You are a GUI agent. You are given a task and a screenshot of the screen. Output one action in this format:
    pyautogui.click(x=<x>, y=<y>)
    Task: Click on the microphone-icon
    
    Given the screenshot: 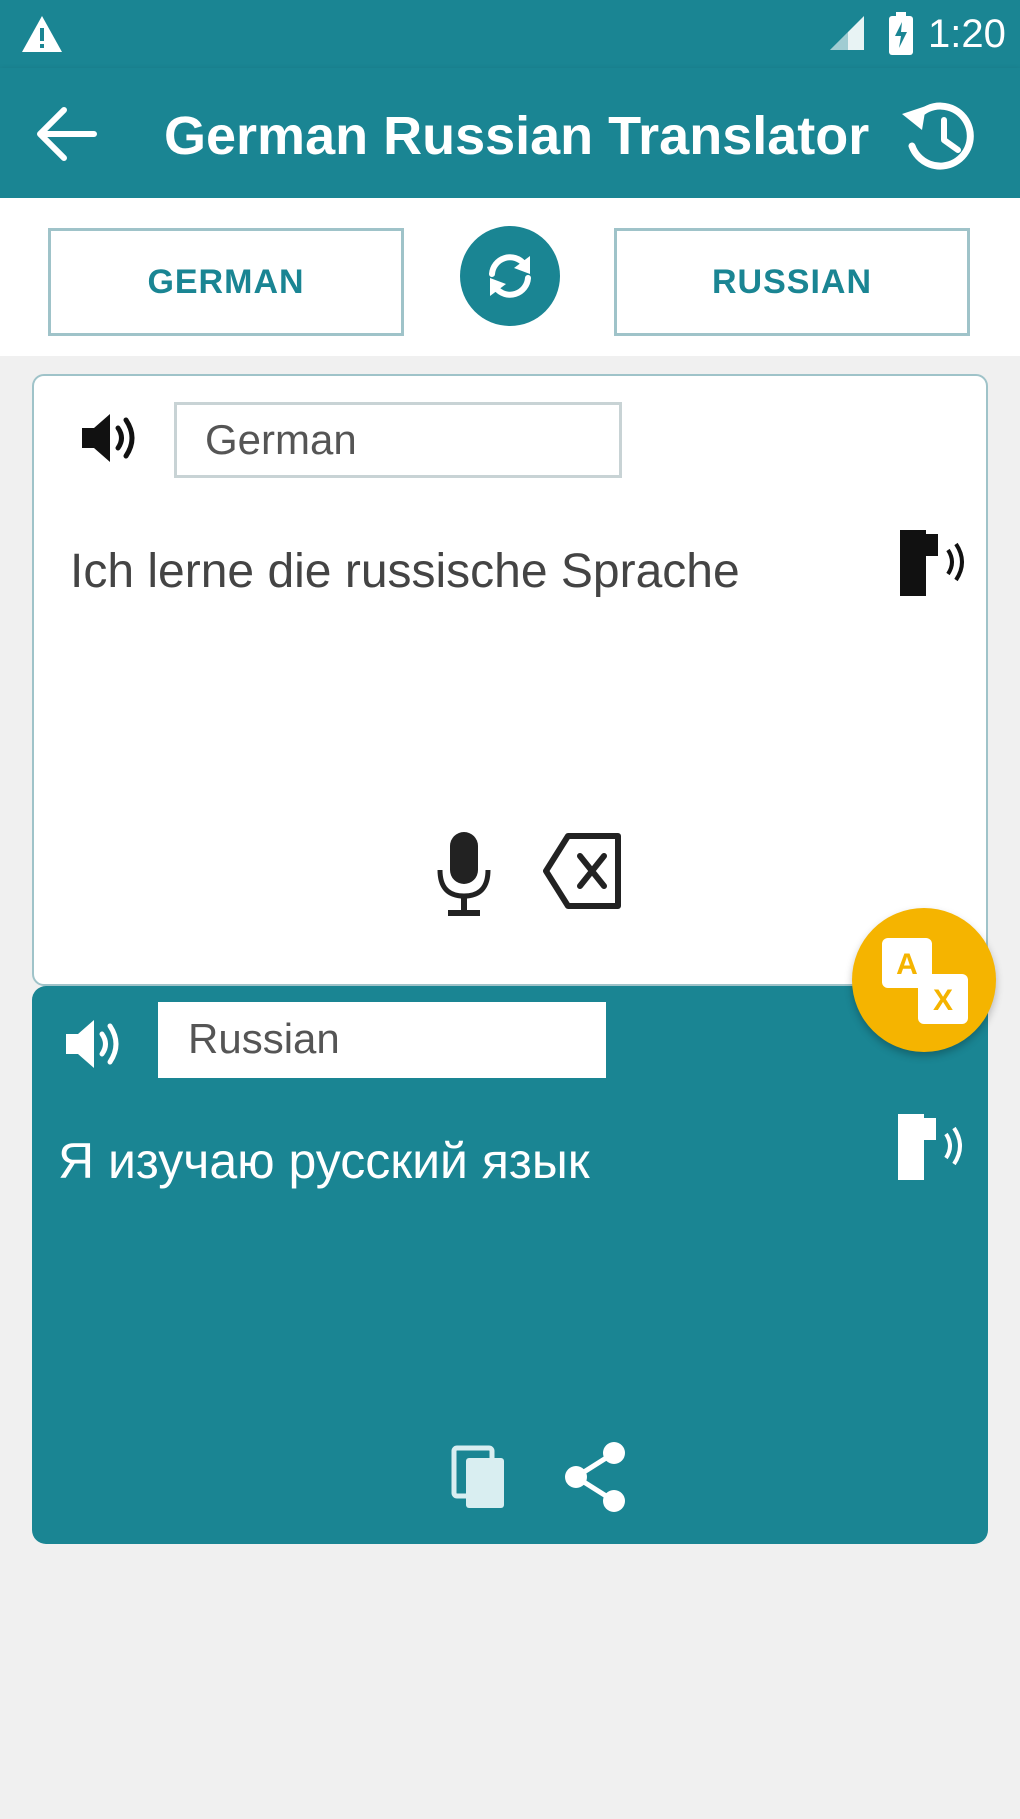 What is the action you would take?
    pyautogui.click(x=464, y=875)
    